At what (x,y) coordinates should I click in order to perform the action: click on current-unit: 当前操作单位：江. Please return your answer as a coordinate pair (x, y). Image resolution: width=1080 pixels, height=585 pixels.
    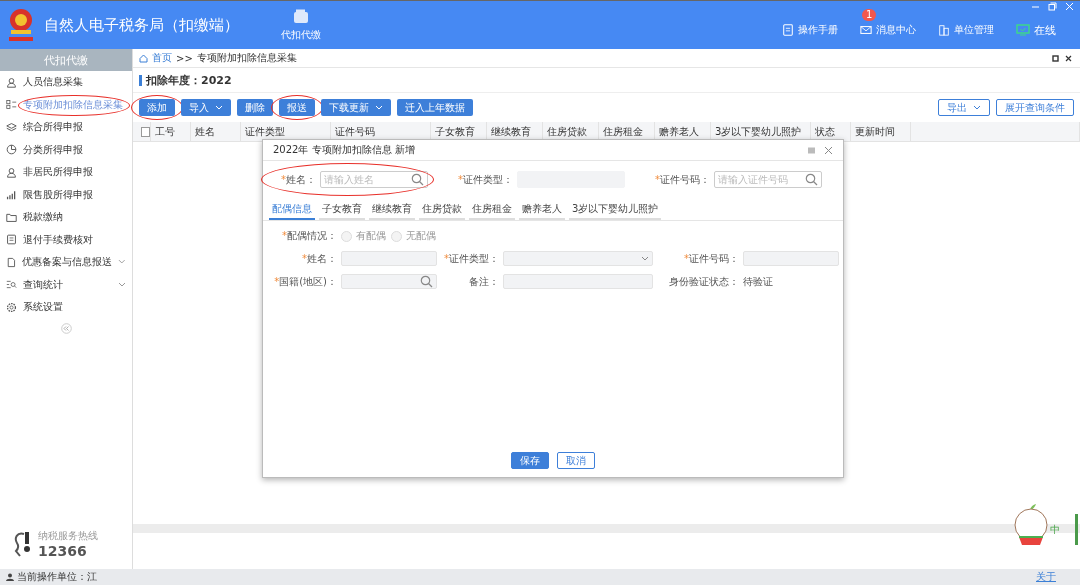
    Looking at the image, I should click on (57, 577).